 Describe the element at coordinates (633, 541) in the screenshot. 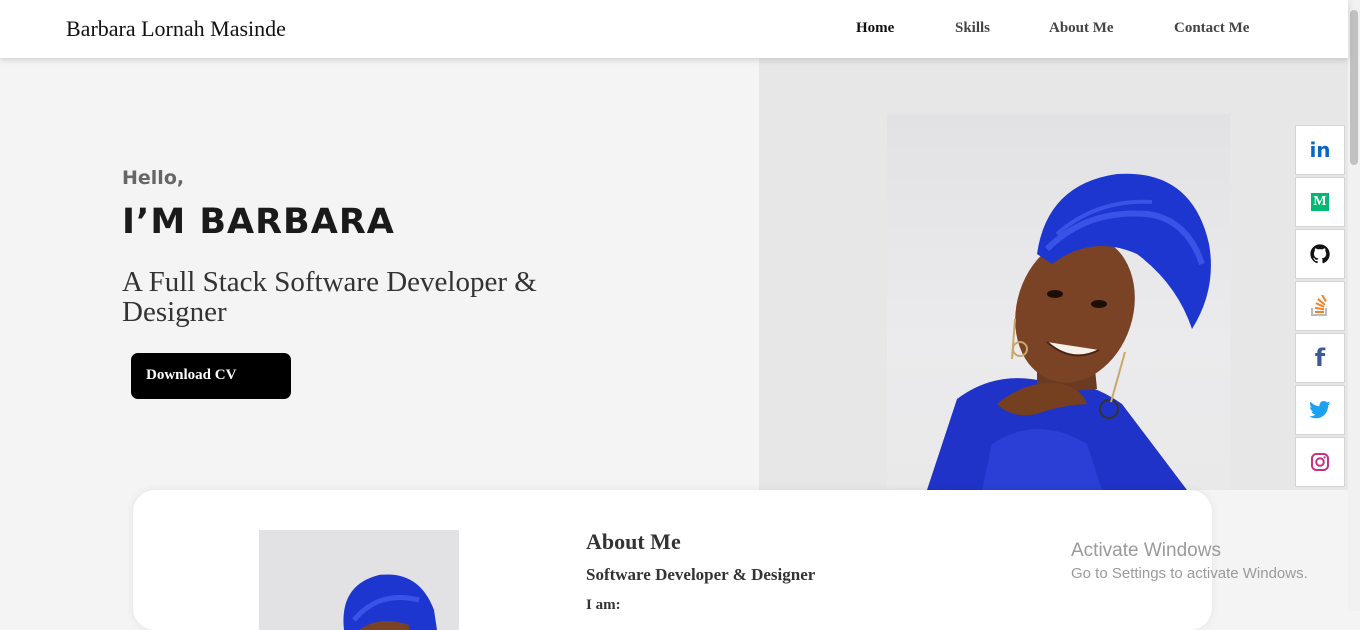

I see `about-title: About Me` at that location.